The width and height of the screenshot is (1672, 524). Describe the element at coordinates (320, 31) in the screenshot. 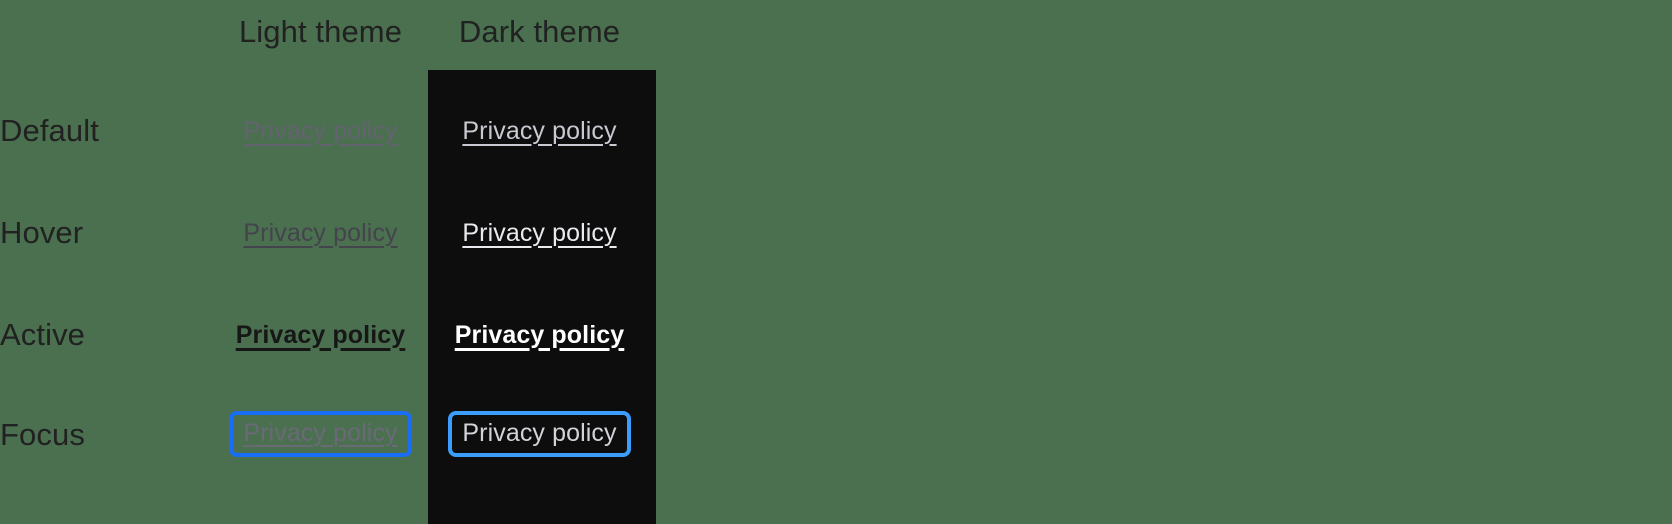

I see `column-header-light-theme: Light theme` at that location.